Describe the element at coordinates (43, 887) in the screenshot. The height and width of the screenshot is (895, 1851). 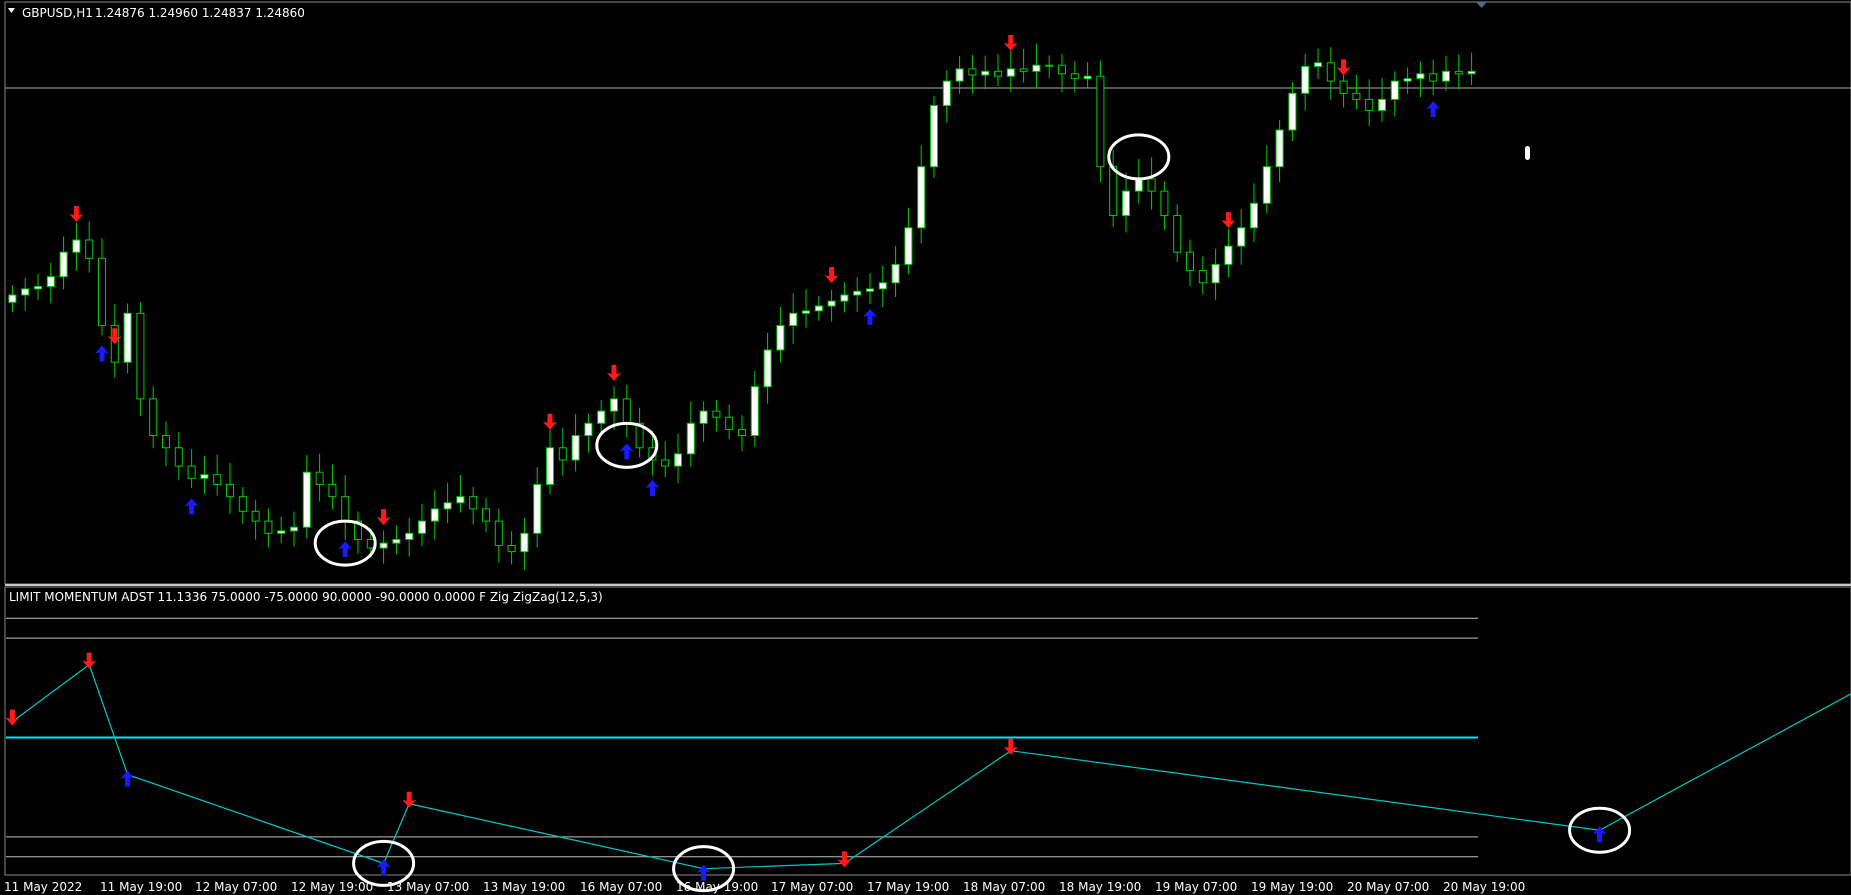
I see `x-tick-label: 11 May 2022` at that location.